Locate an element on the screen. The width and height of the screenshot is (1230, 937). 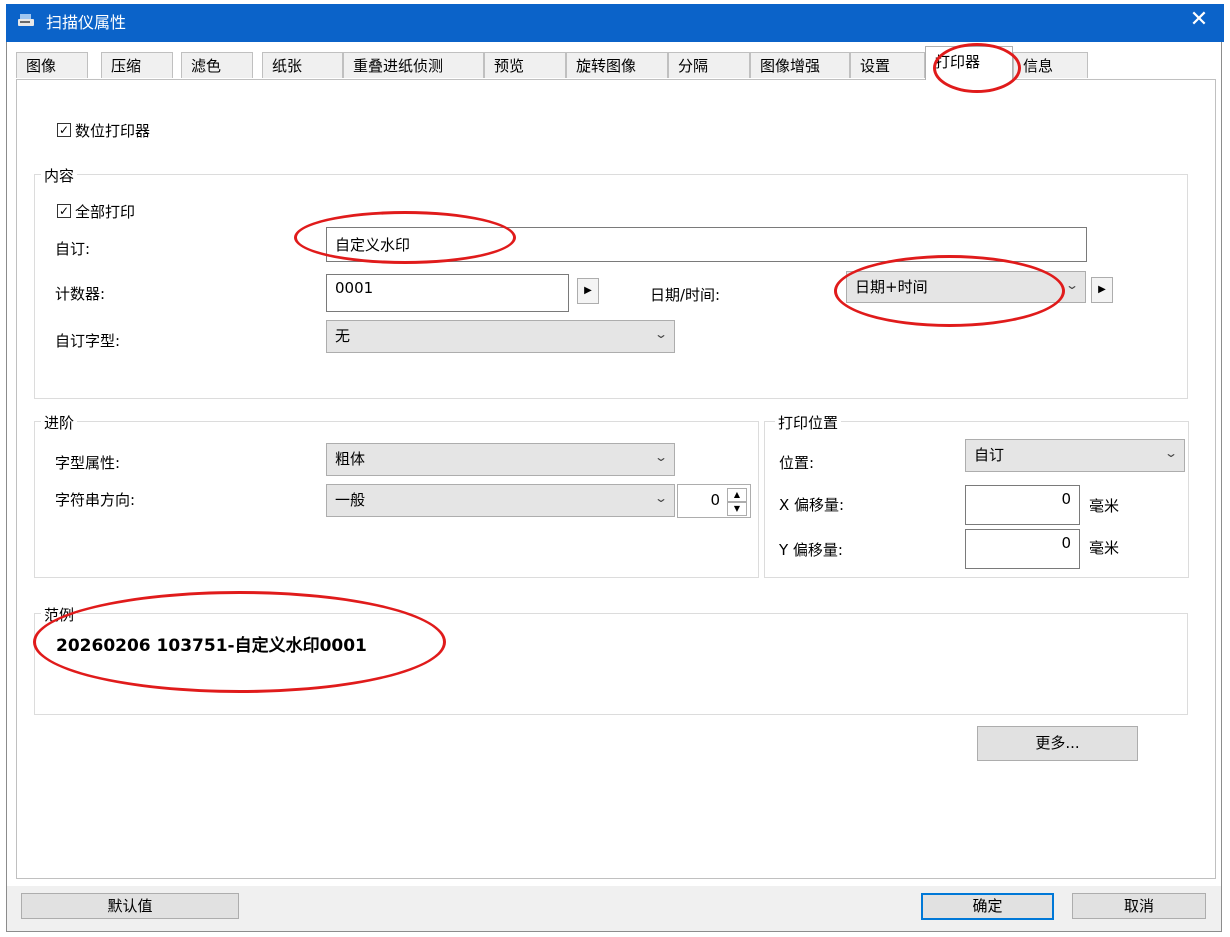
tab-color-dropout: 滤色 is located at coordinates (217, 65).